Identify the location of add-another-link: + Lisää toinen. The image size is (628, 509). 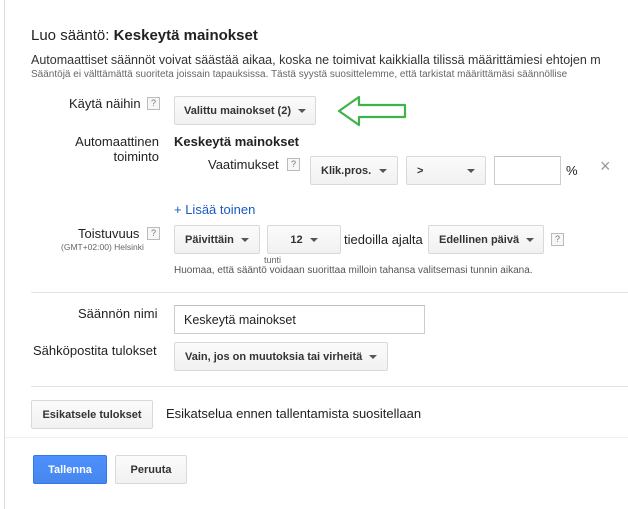
(214, 209).